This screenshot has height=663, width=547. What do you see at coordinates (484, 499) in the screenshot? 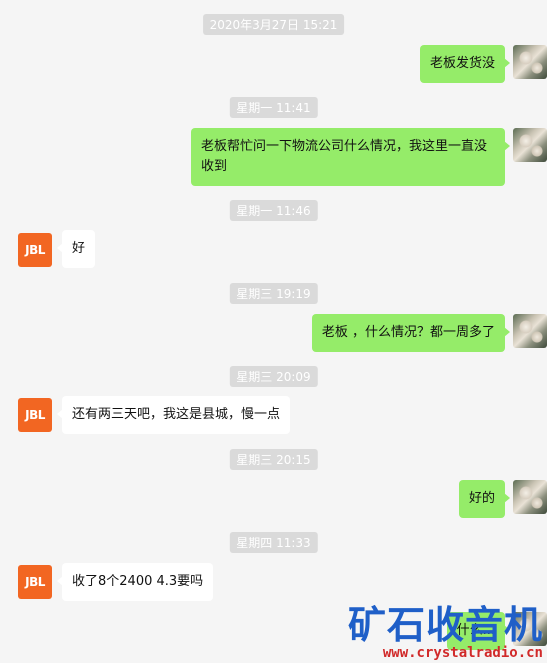
I see `message-bubble-outgoing: 好的` at bounding box center [484, 499].